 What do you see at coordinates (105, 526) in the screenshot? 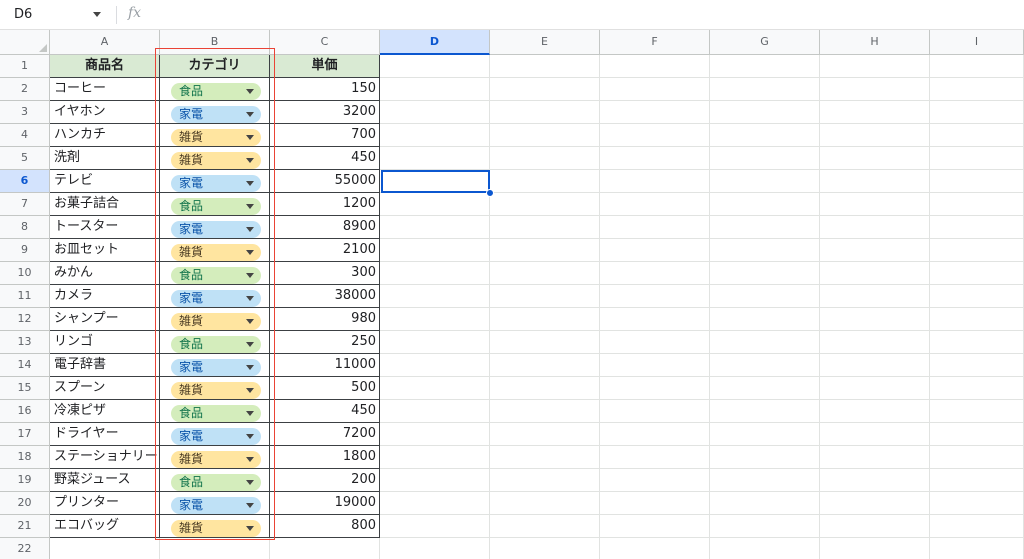
I see `cell-a21: エコバッグ` at bounding box center [105, 526].